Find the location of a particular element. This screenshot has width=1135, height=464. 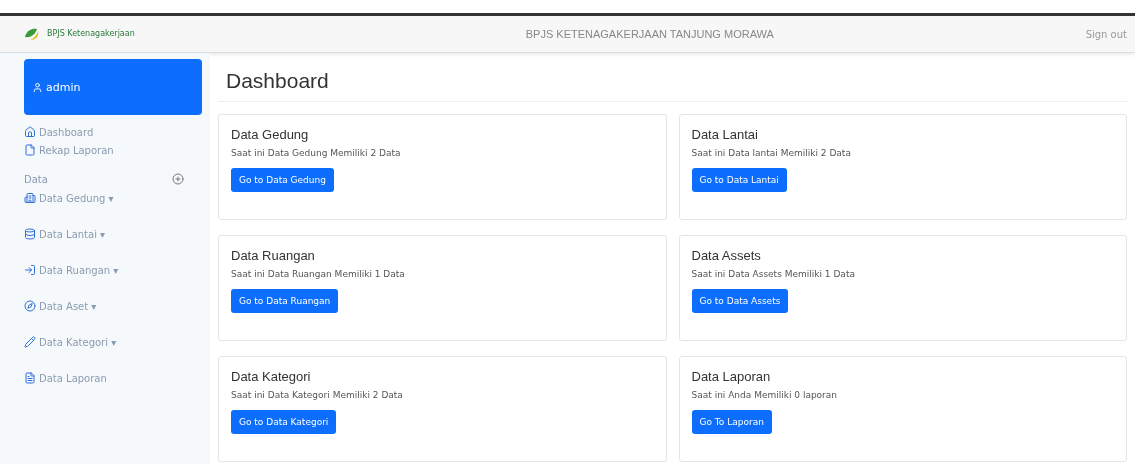

user-name: admin is located at coordinates (63, 87).